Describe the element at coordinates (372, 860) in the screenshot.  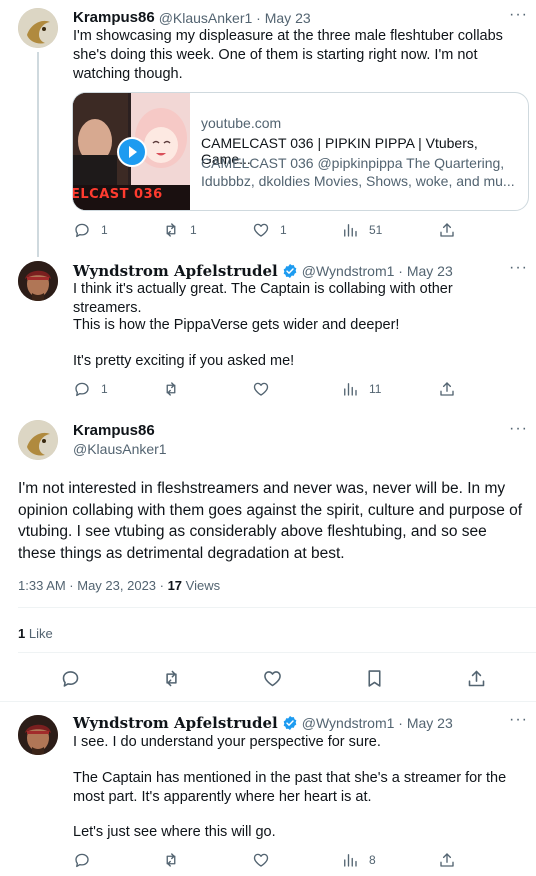
I see `views-count: 8` at that location.